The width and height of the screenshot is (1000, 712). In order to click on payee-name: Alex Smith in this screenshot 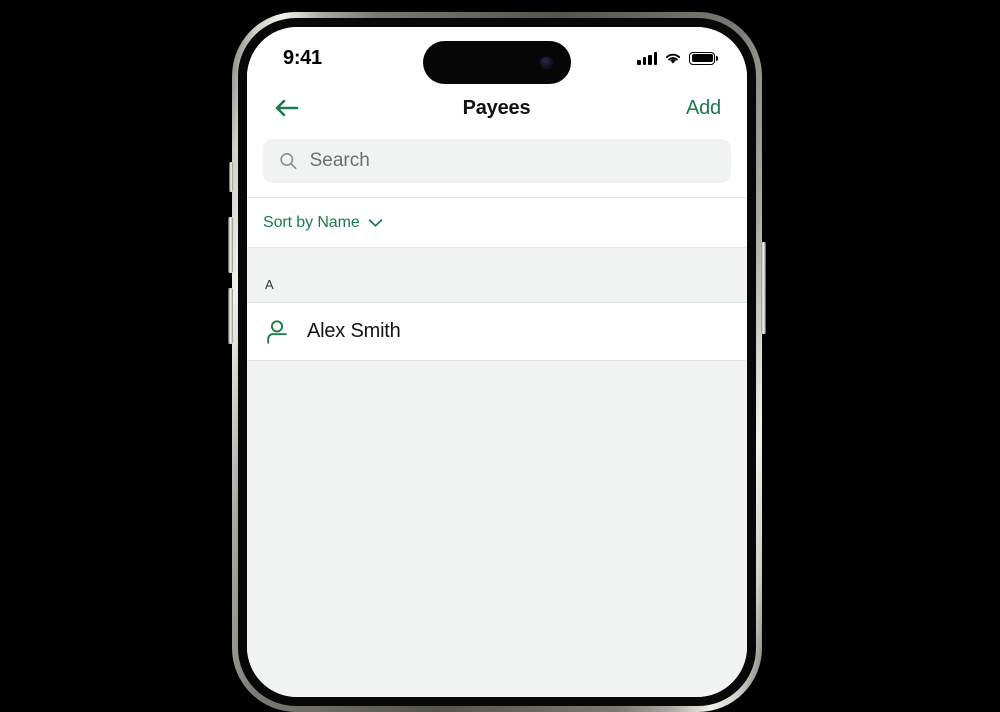, I will do `click(354, 331)`.